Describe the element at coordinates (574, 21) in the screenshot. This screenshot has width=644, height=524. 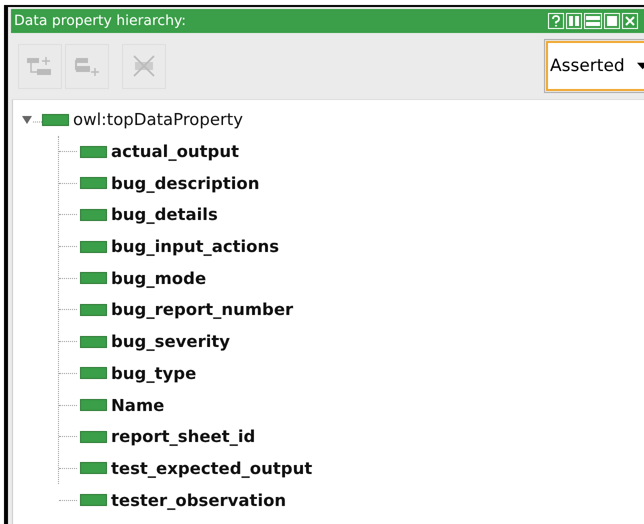
I see `split-icon` at that location.